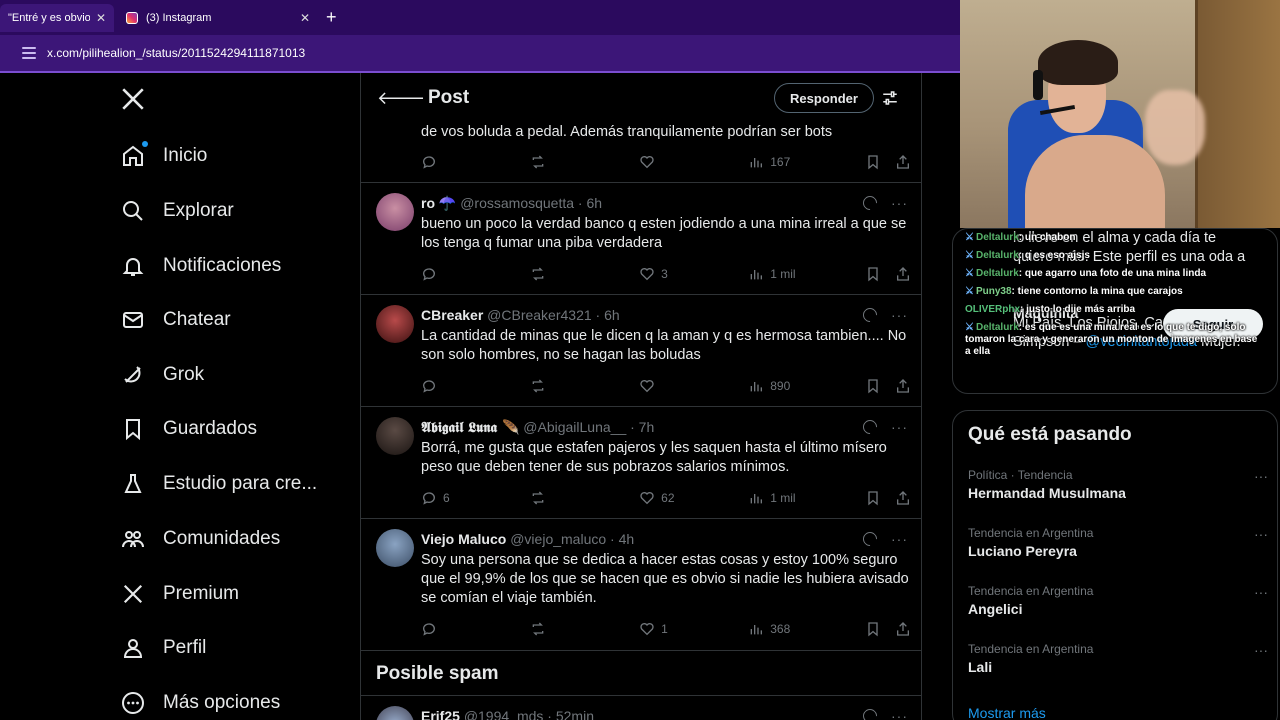 The height and width of the screenshot is (720, 1280). I want to click on reply-button: Responder, so click(824, 98).